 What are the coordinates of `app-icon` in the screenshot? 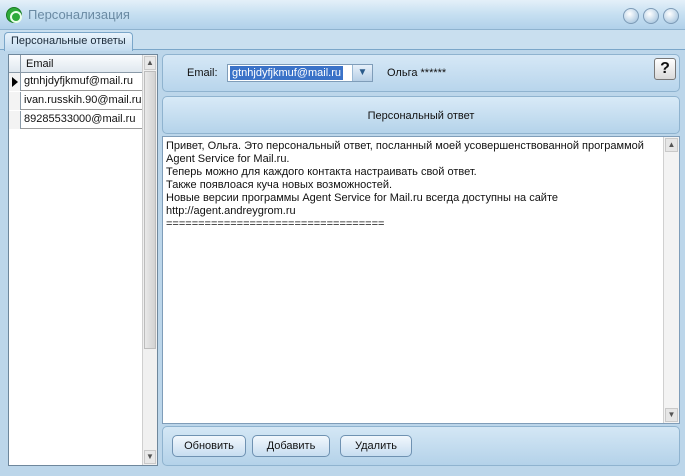 It's located at (14, 15).